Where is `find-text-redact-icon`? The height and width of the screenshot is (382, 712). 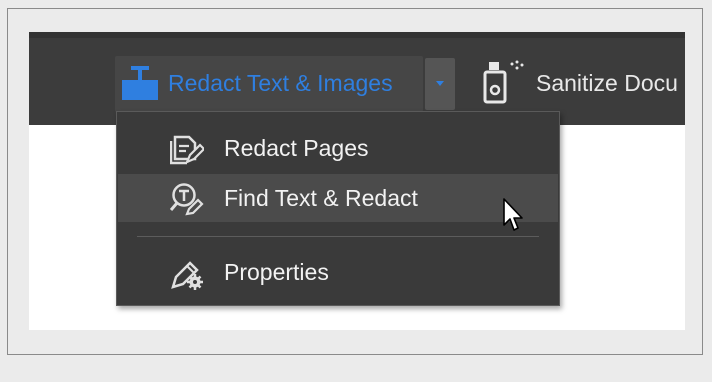
find-text-redact-icon is located at coordinates (187, 199).